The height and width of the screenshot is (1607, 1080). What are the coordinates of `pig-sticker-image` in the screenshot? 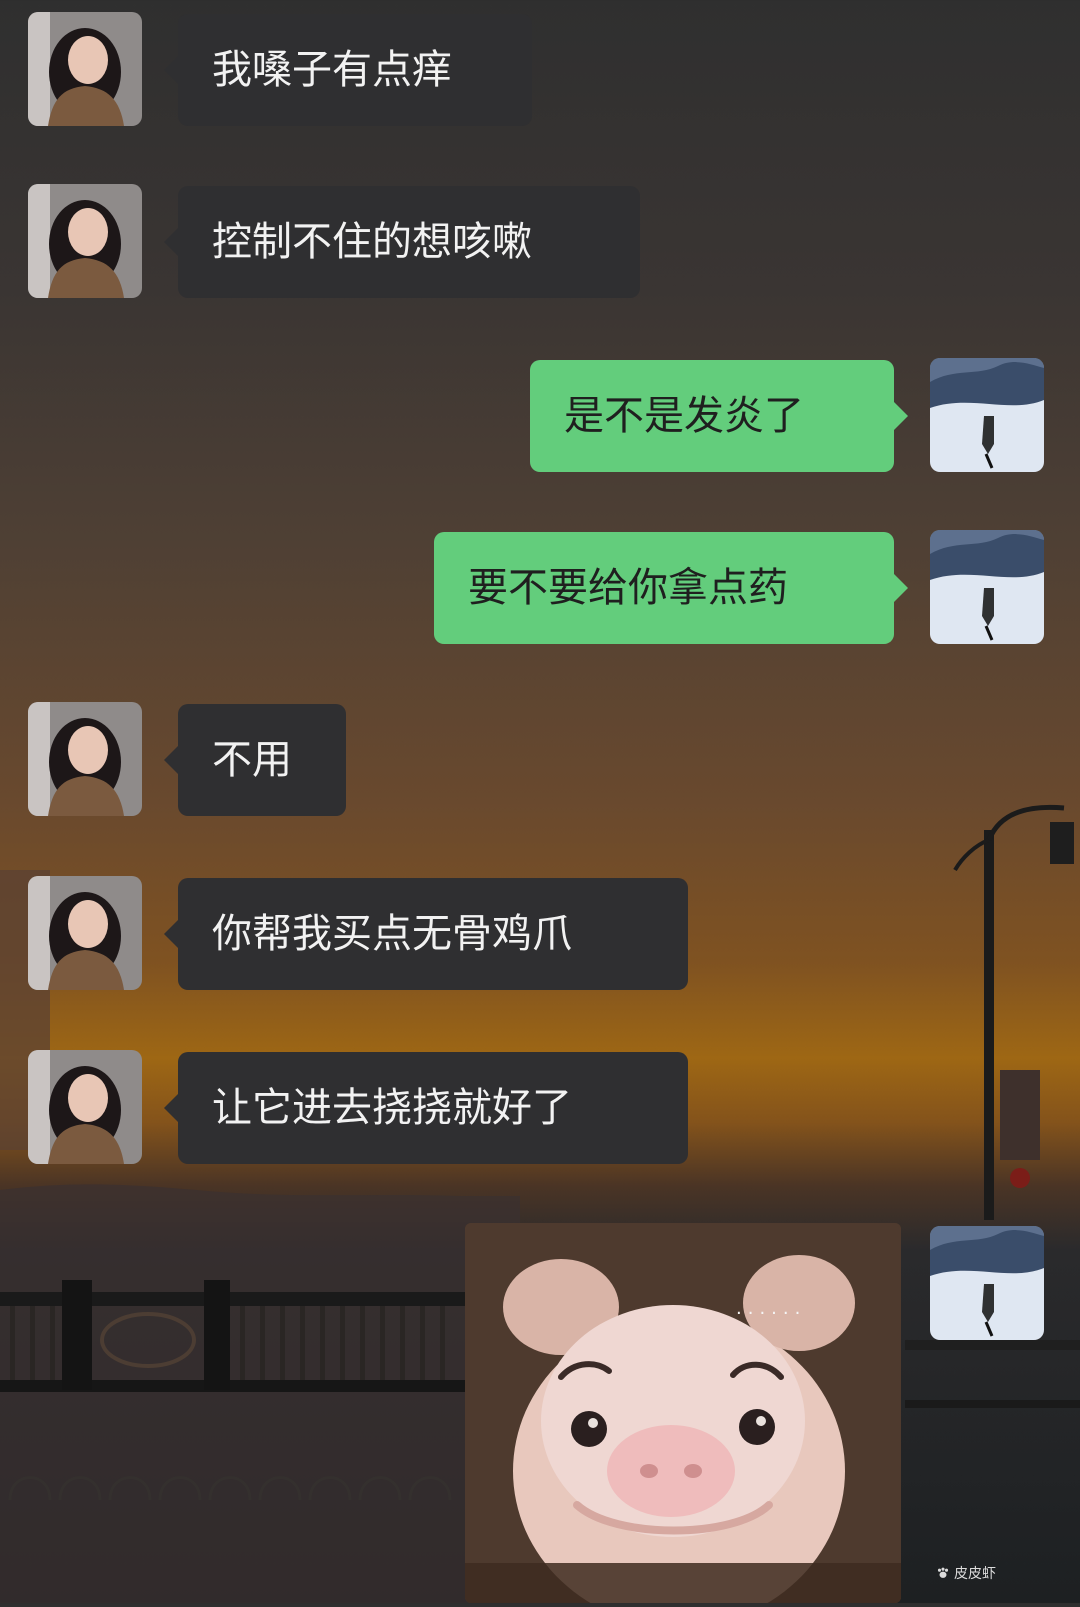 It's located at (683, 1413).